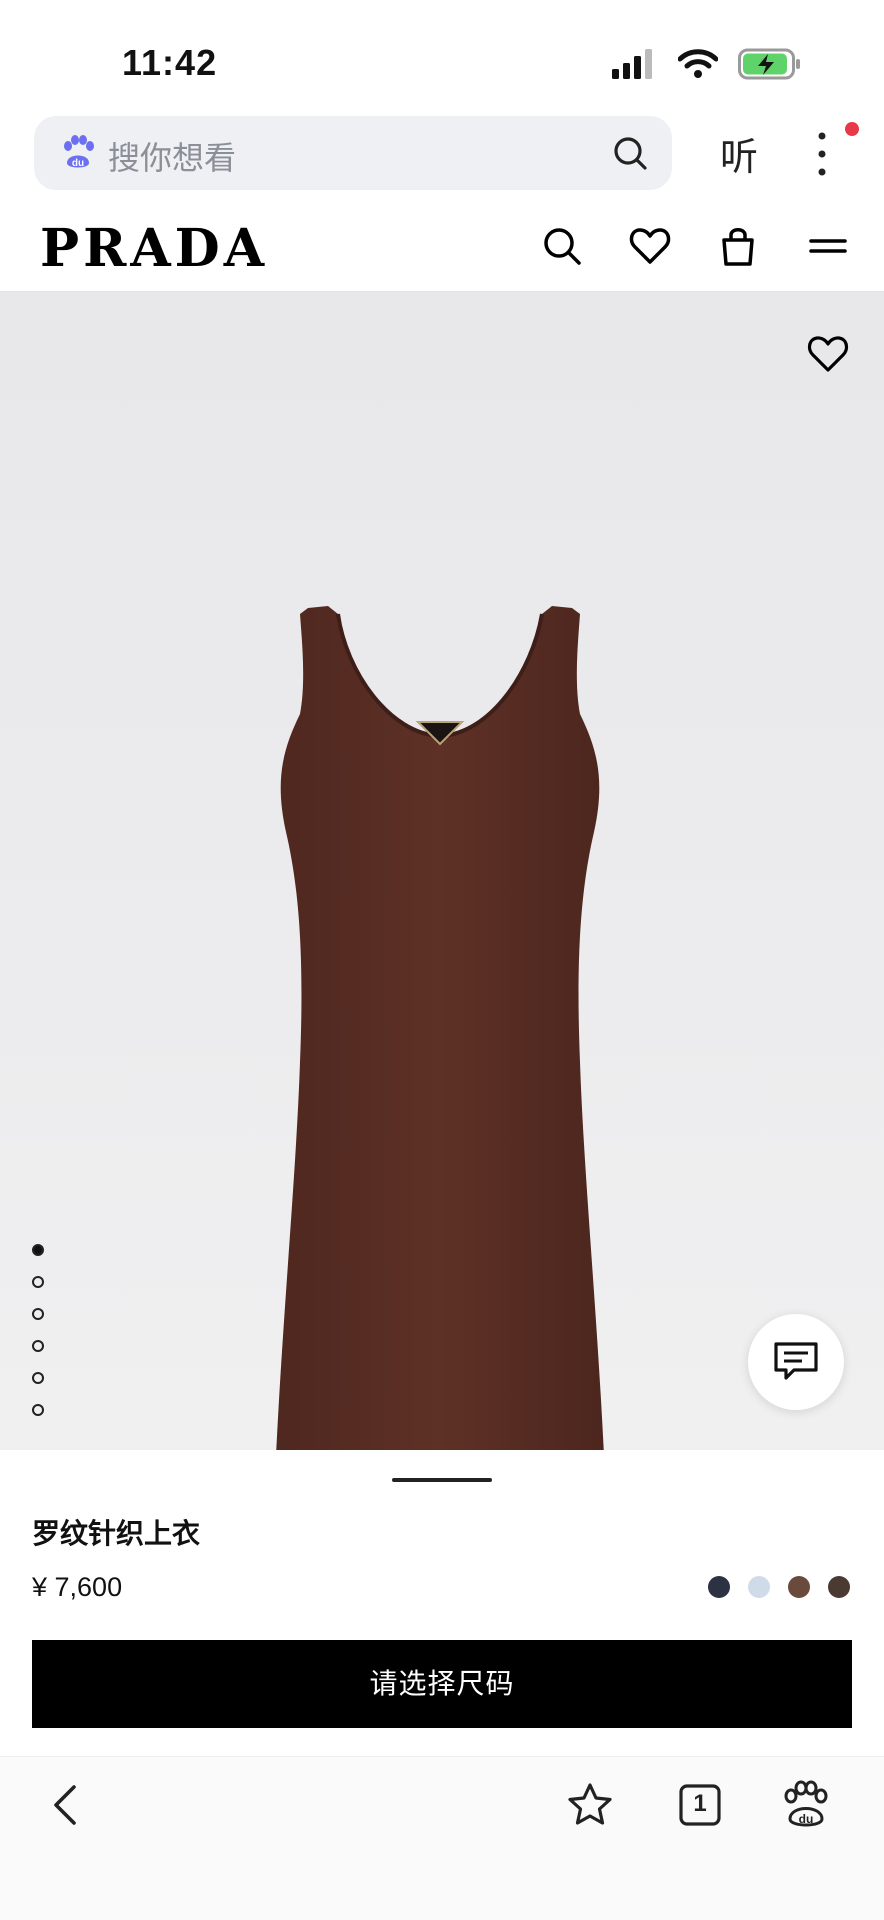 Image resolution: width=884 pixels, height=1920 pixels. I want to click on color-swatch-brown, so click(799, 1587).